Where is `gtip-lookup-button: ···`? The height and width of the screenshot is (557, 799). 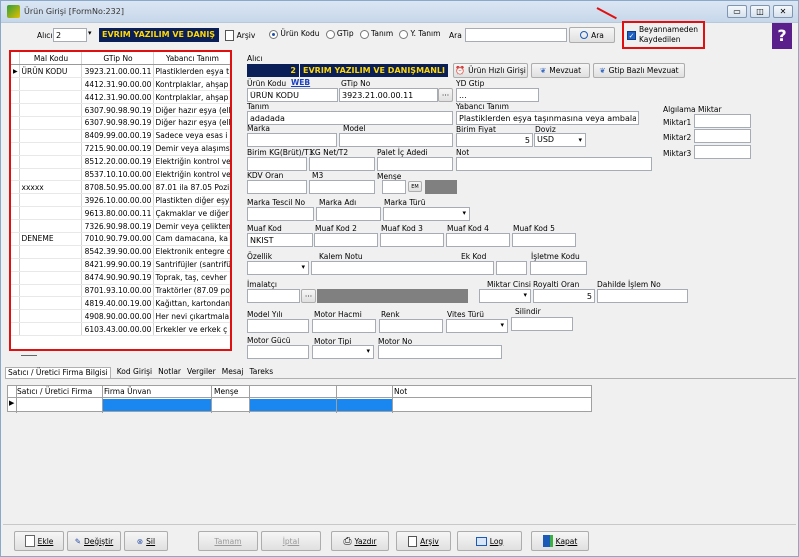 gtip-lookup-button: ··· is located at coordinates (445, 95).